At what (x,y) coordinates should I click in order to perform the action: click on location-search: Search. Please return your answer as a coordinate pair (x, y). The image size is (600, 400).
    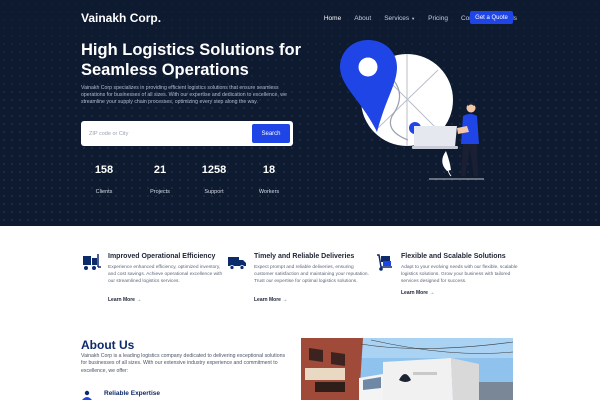
    Looking at the image, I should click on (187, 133).